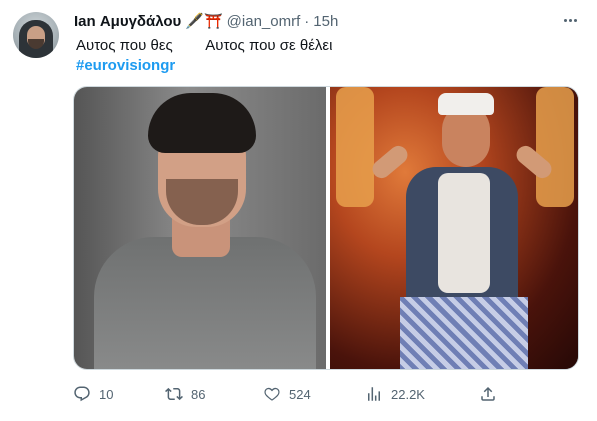 The height and width of the screenshot is (421, 597). I want to click on performer-shirt, so click(464, 233).